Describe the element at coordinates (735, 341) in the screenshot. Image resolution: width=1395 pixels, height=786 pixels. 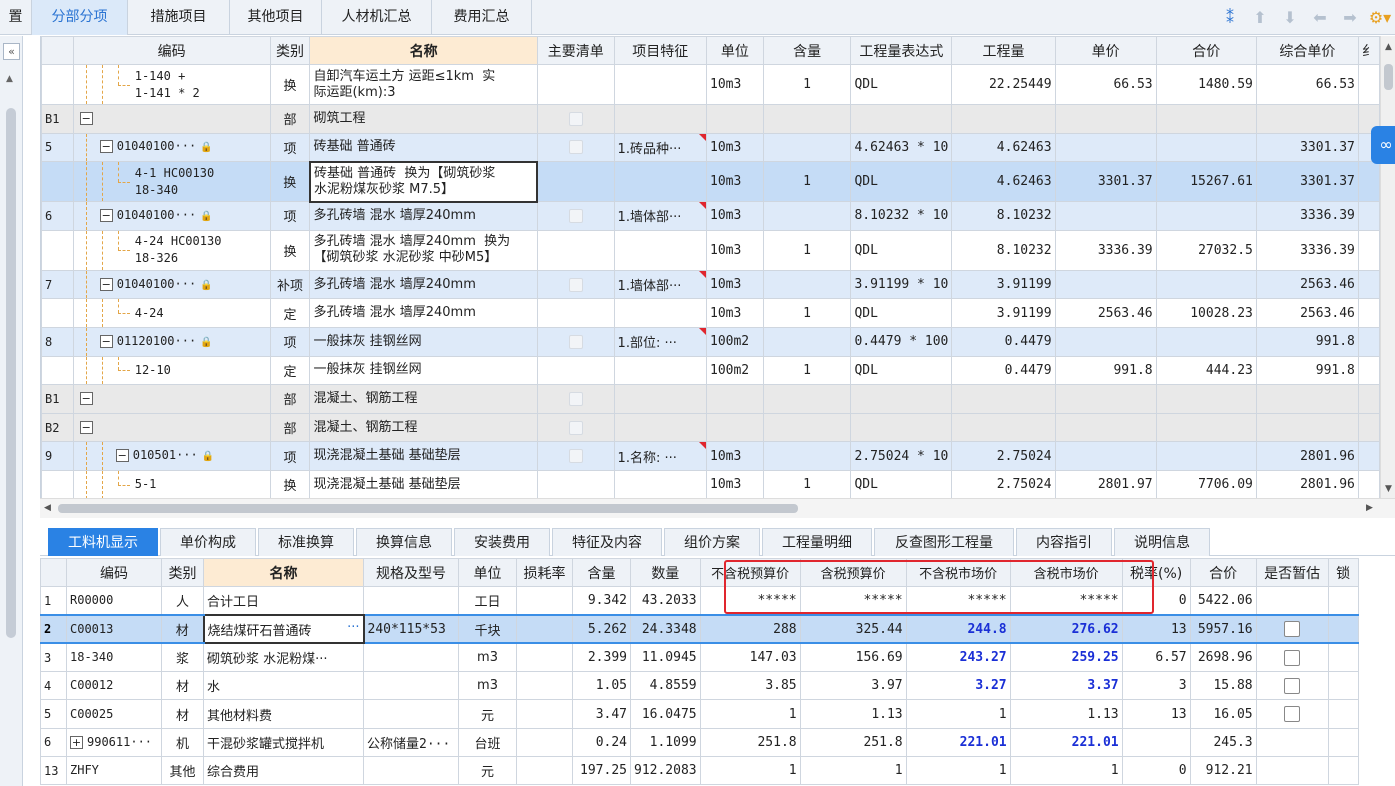
I see `unit-cell: 100m2` at that location.